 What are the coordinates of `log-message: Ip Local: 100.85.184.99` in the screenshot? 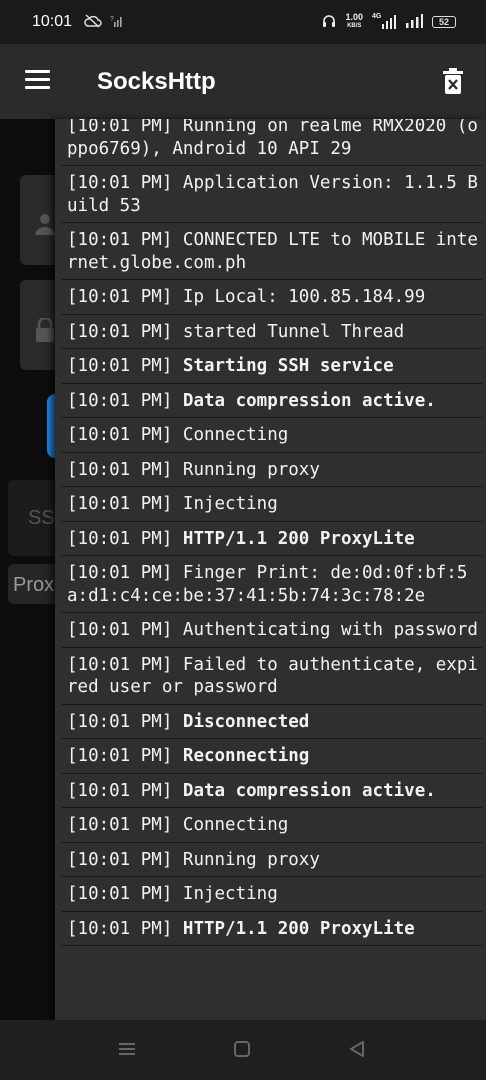 It's located at (304, 297).